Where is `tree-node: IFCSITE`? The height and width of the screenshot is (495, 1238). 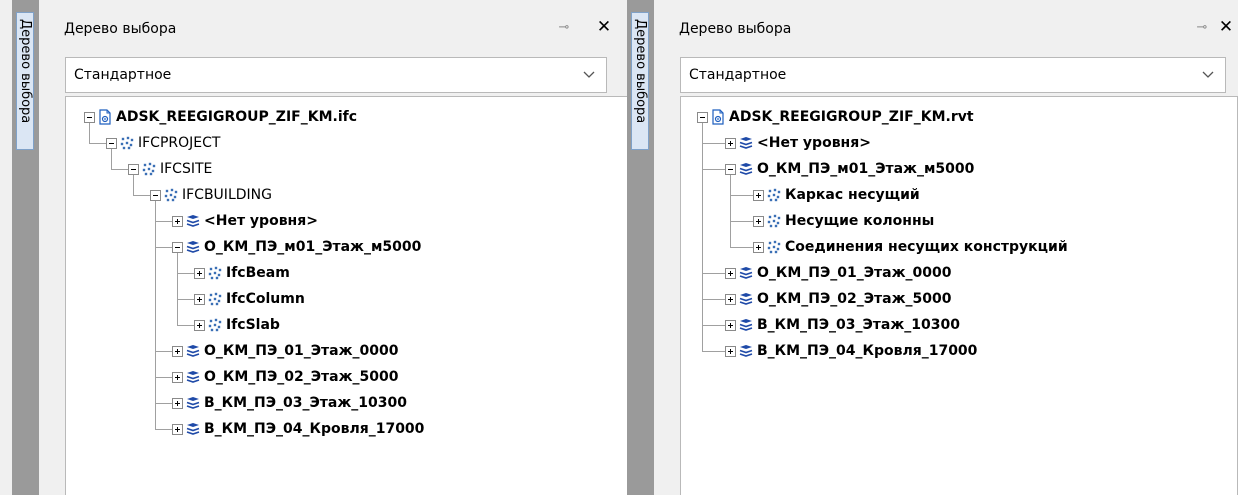
tree-node: IFCSITE is located at coordinates (170, 169).